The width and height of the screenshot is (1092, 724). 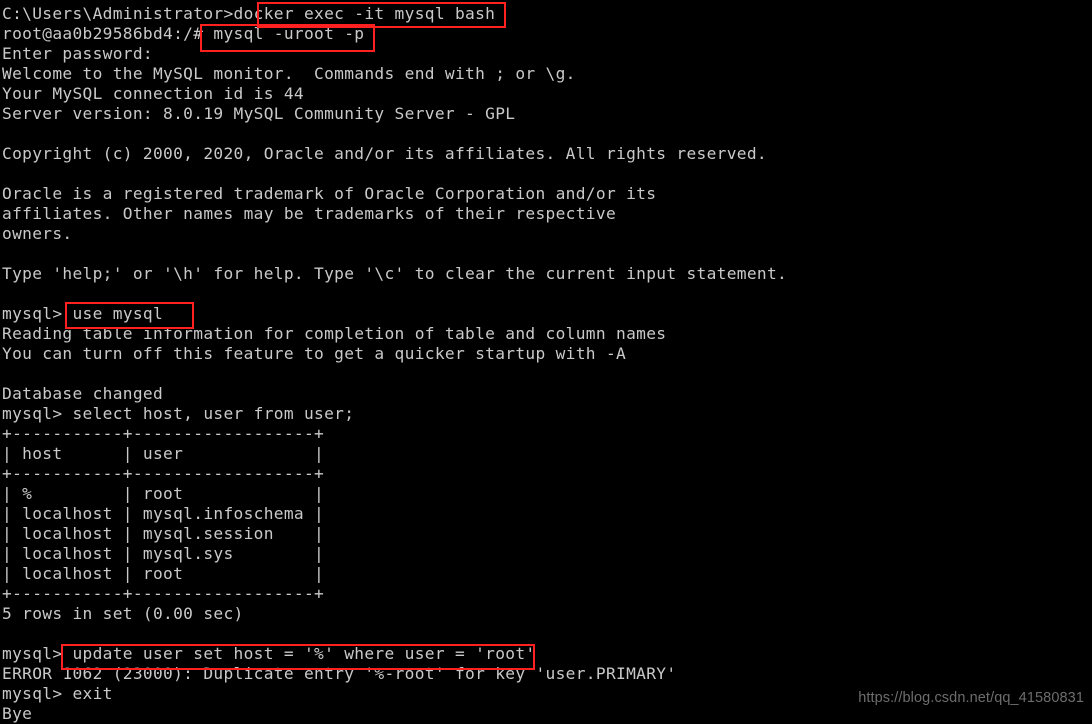 What do you see at coordinates (77, 53) in the screenshot?
I see `terminal-line: Enter password:` at bounding box center [77, 53].